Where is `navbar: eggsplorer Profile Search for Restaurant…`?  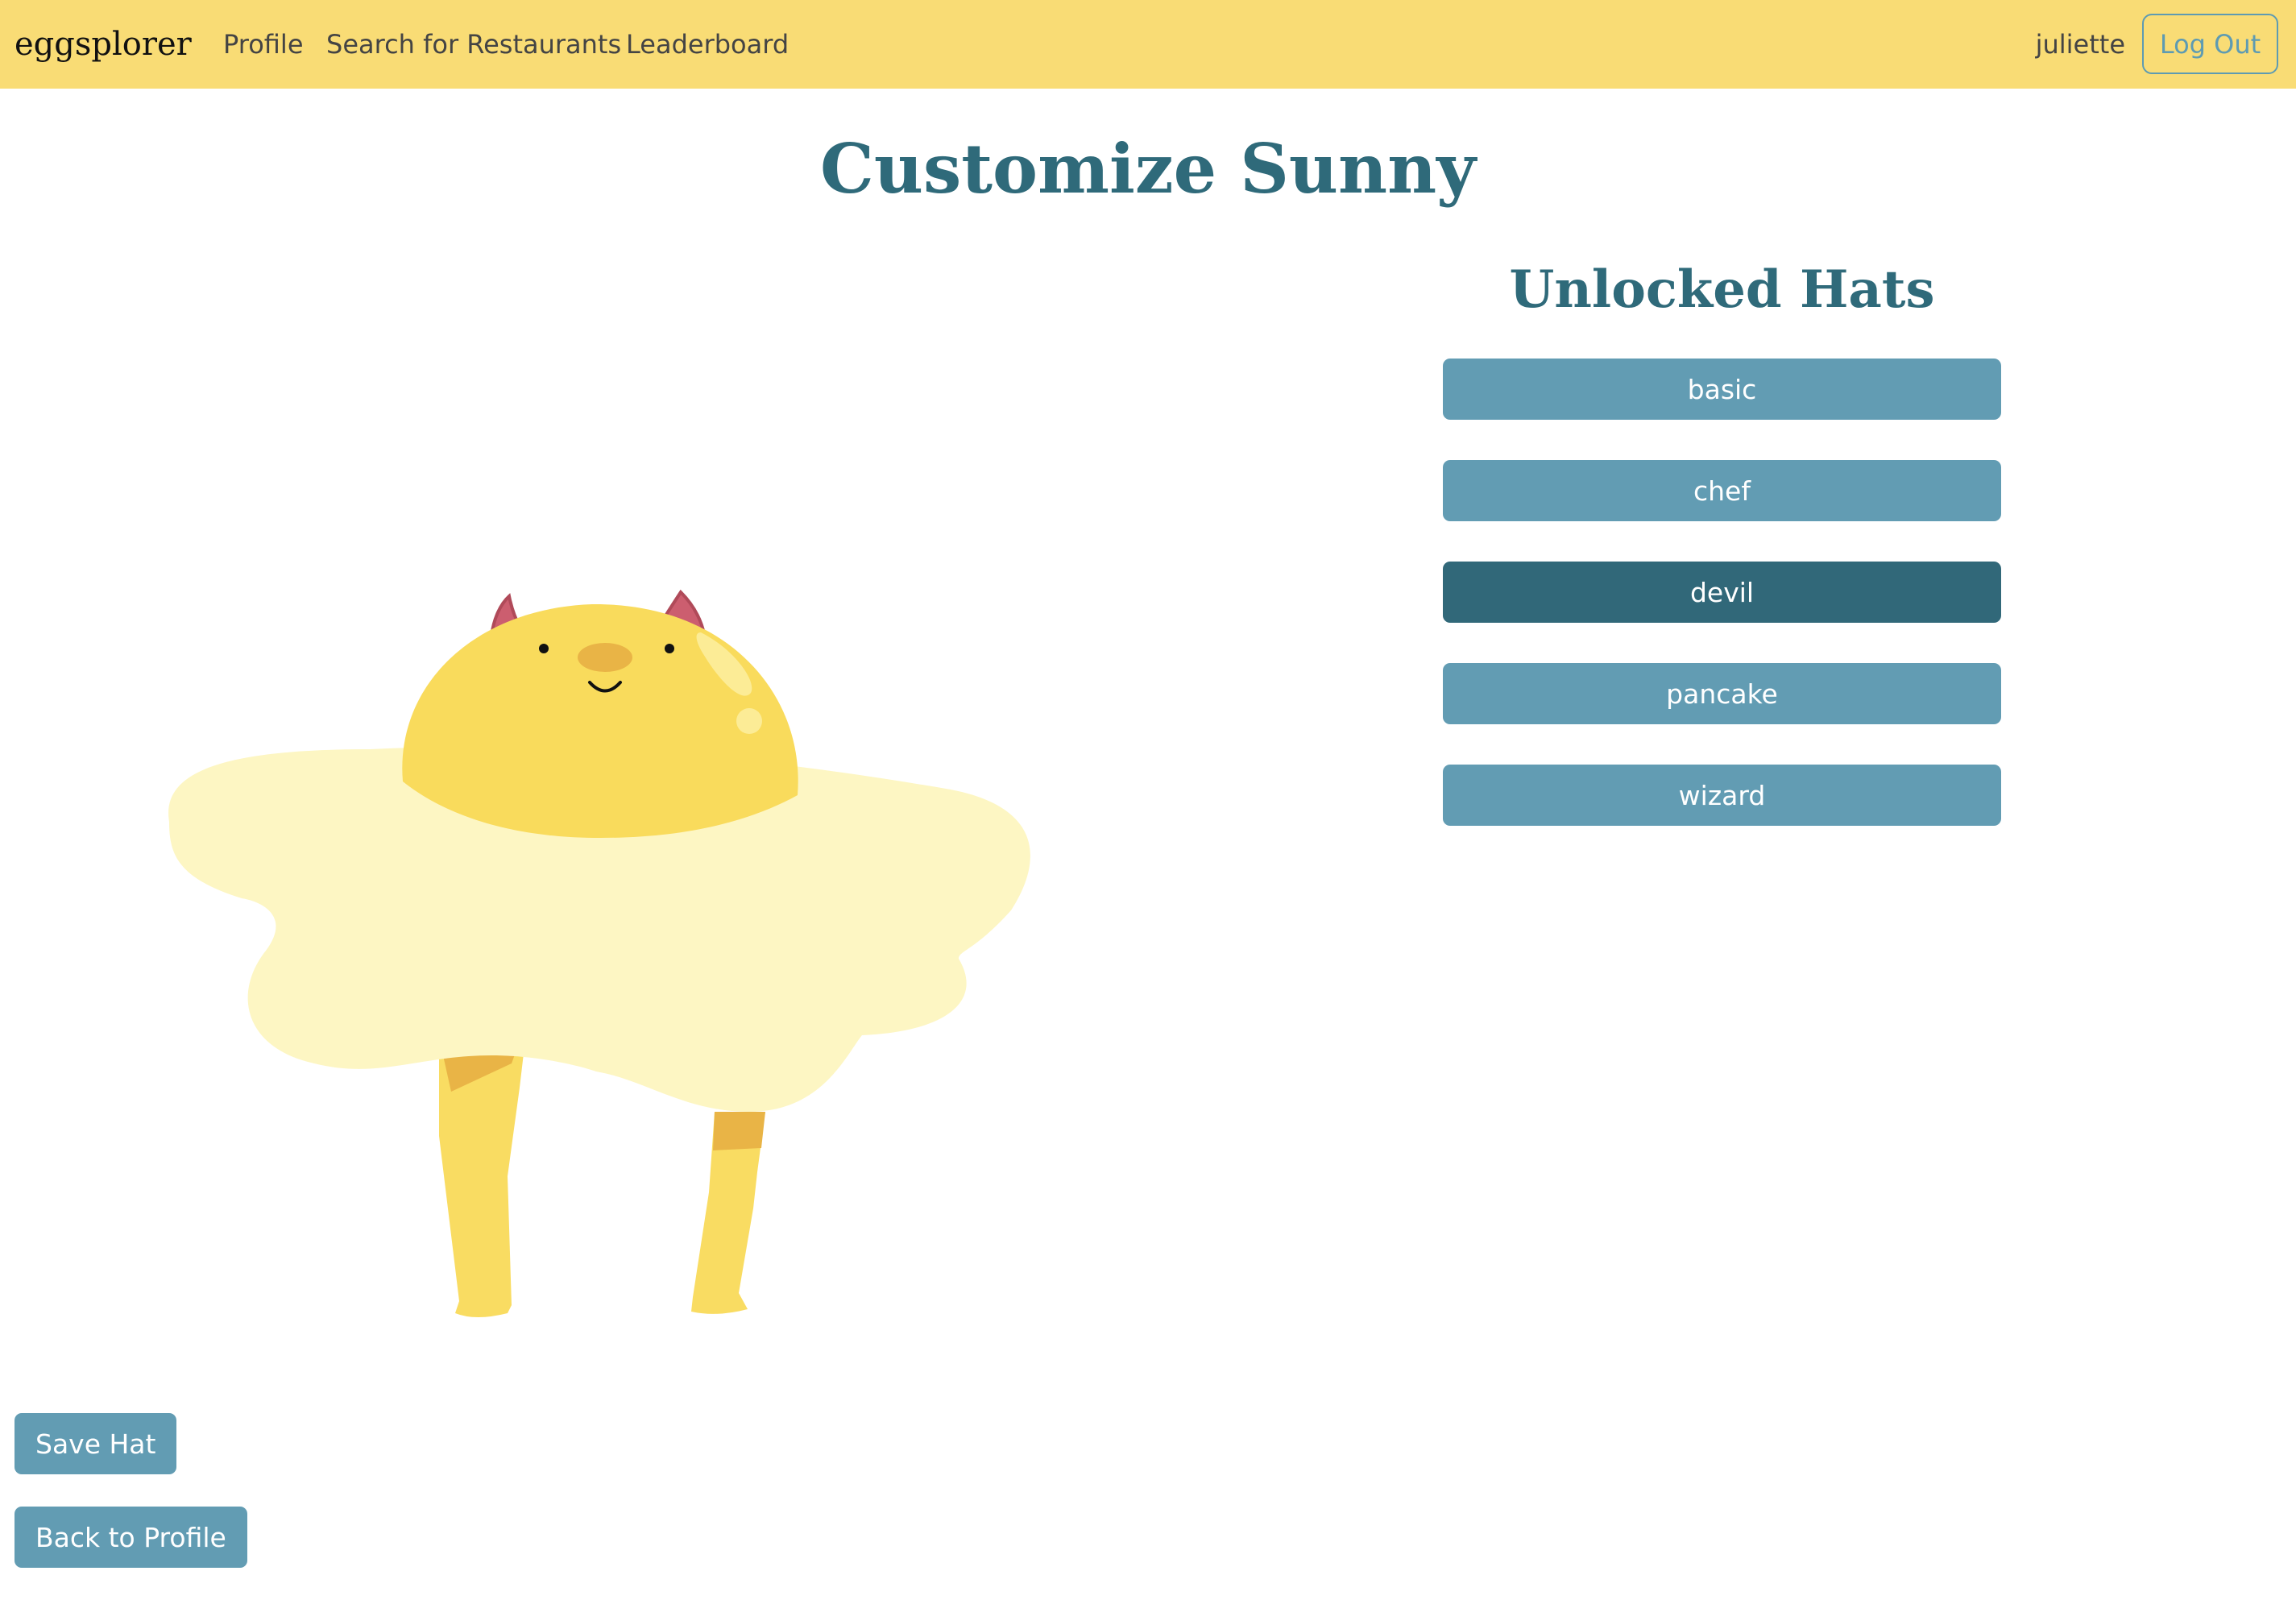 navbar: eggsplorer Profile Search for Restaurant… is located at coordinates (1148, 44).